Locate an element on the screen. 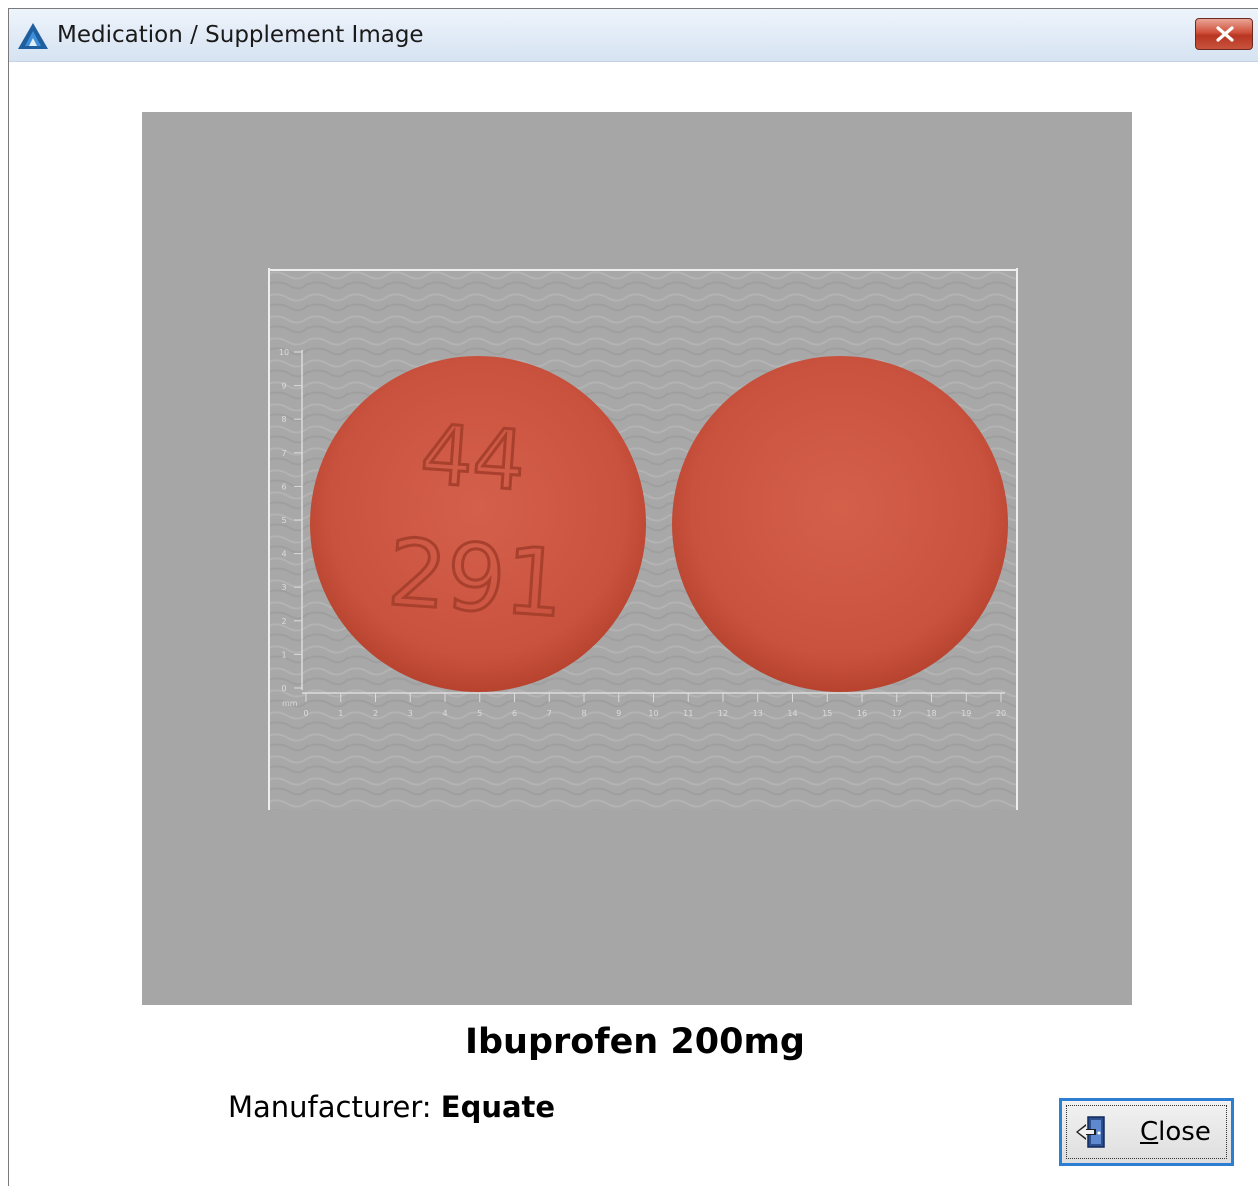 The height and width of the screenshot is (1186, 1258). exit-door-icon is located at coordinates (1090, 1132).